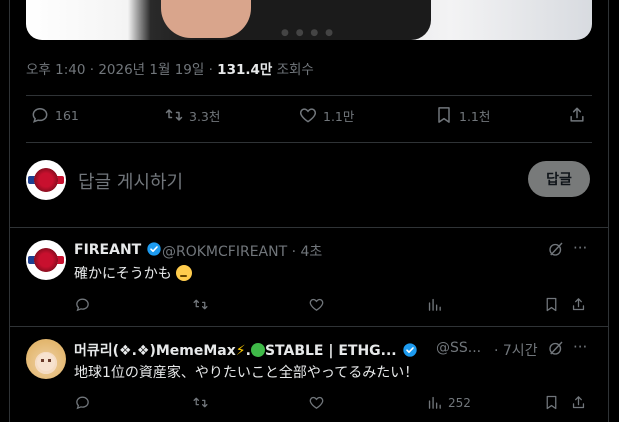  What do you see at coordinates (608, 211) in the screenshot?
I see `column-right-border` at bounding box center [608, 211].